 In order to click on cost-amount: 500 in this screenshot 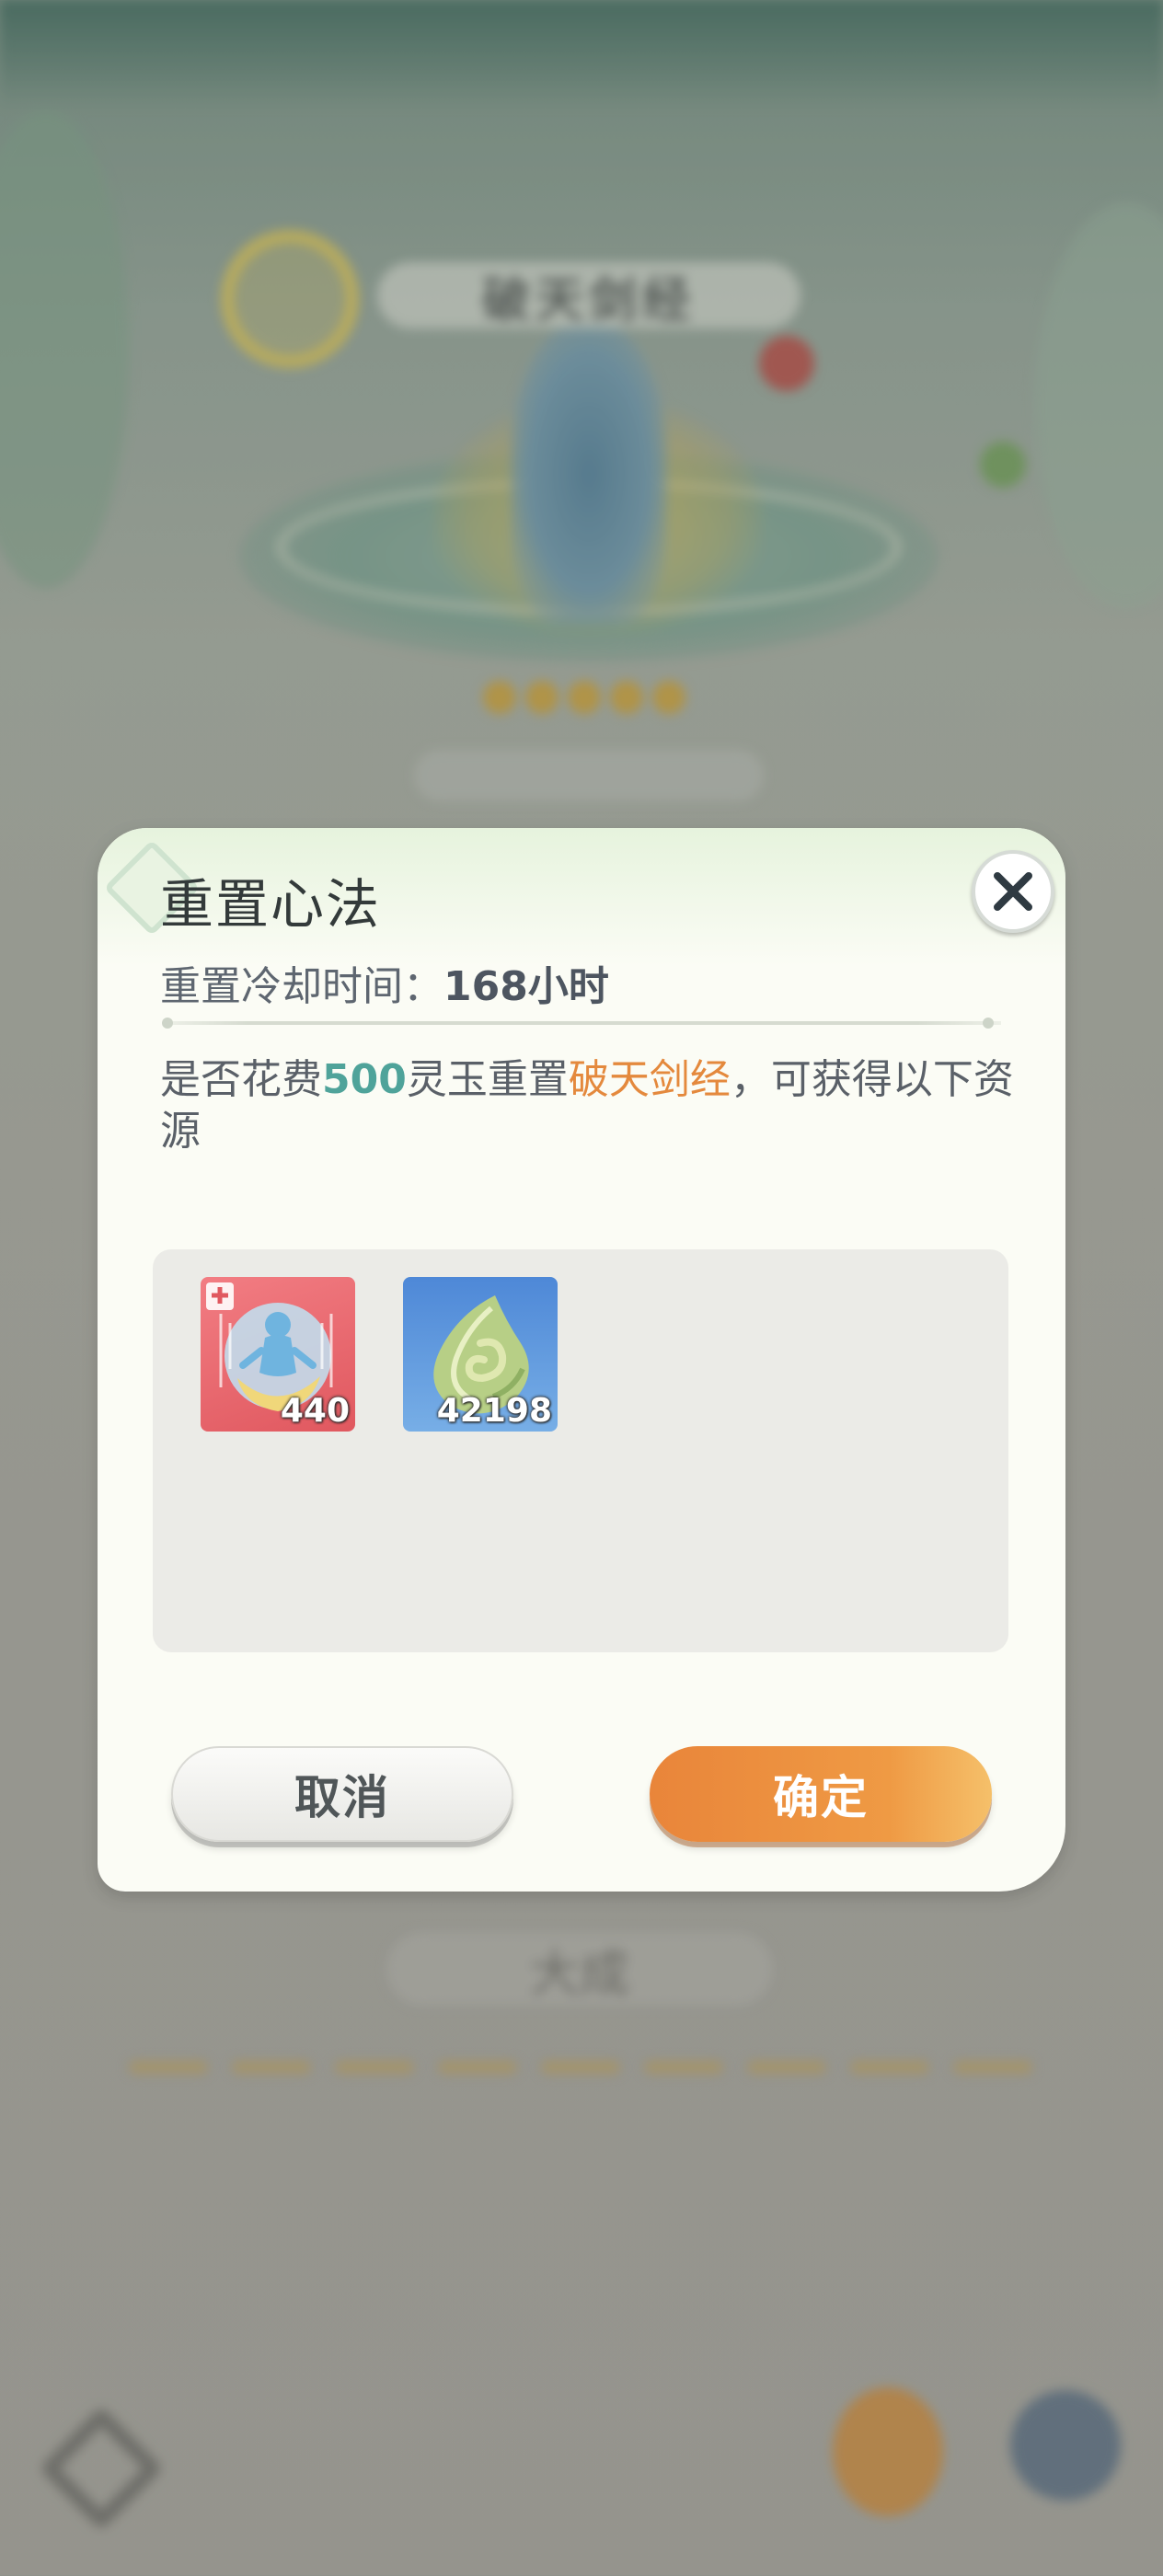, I will do `click(364, 1079)`.